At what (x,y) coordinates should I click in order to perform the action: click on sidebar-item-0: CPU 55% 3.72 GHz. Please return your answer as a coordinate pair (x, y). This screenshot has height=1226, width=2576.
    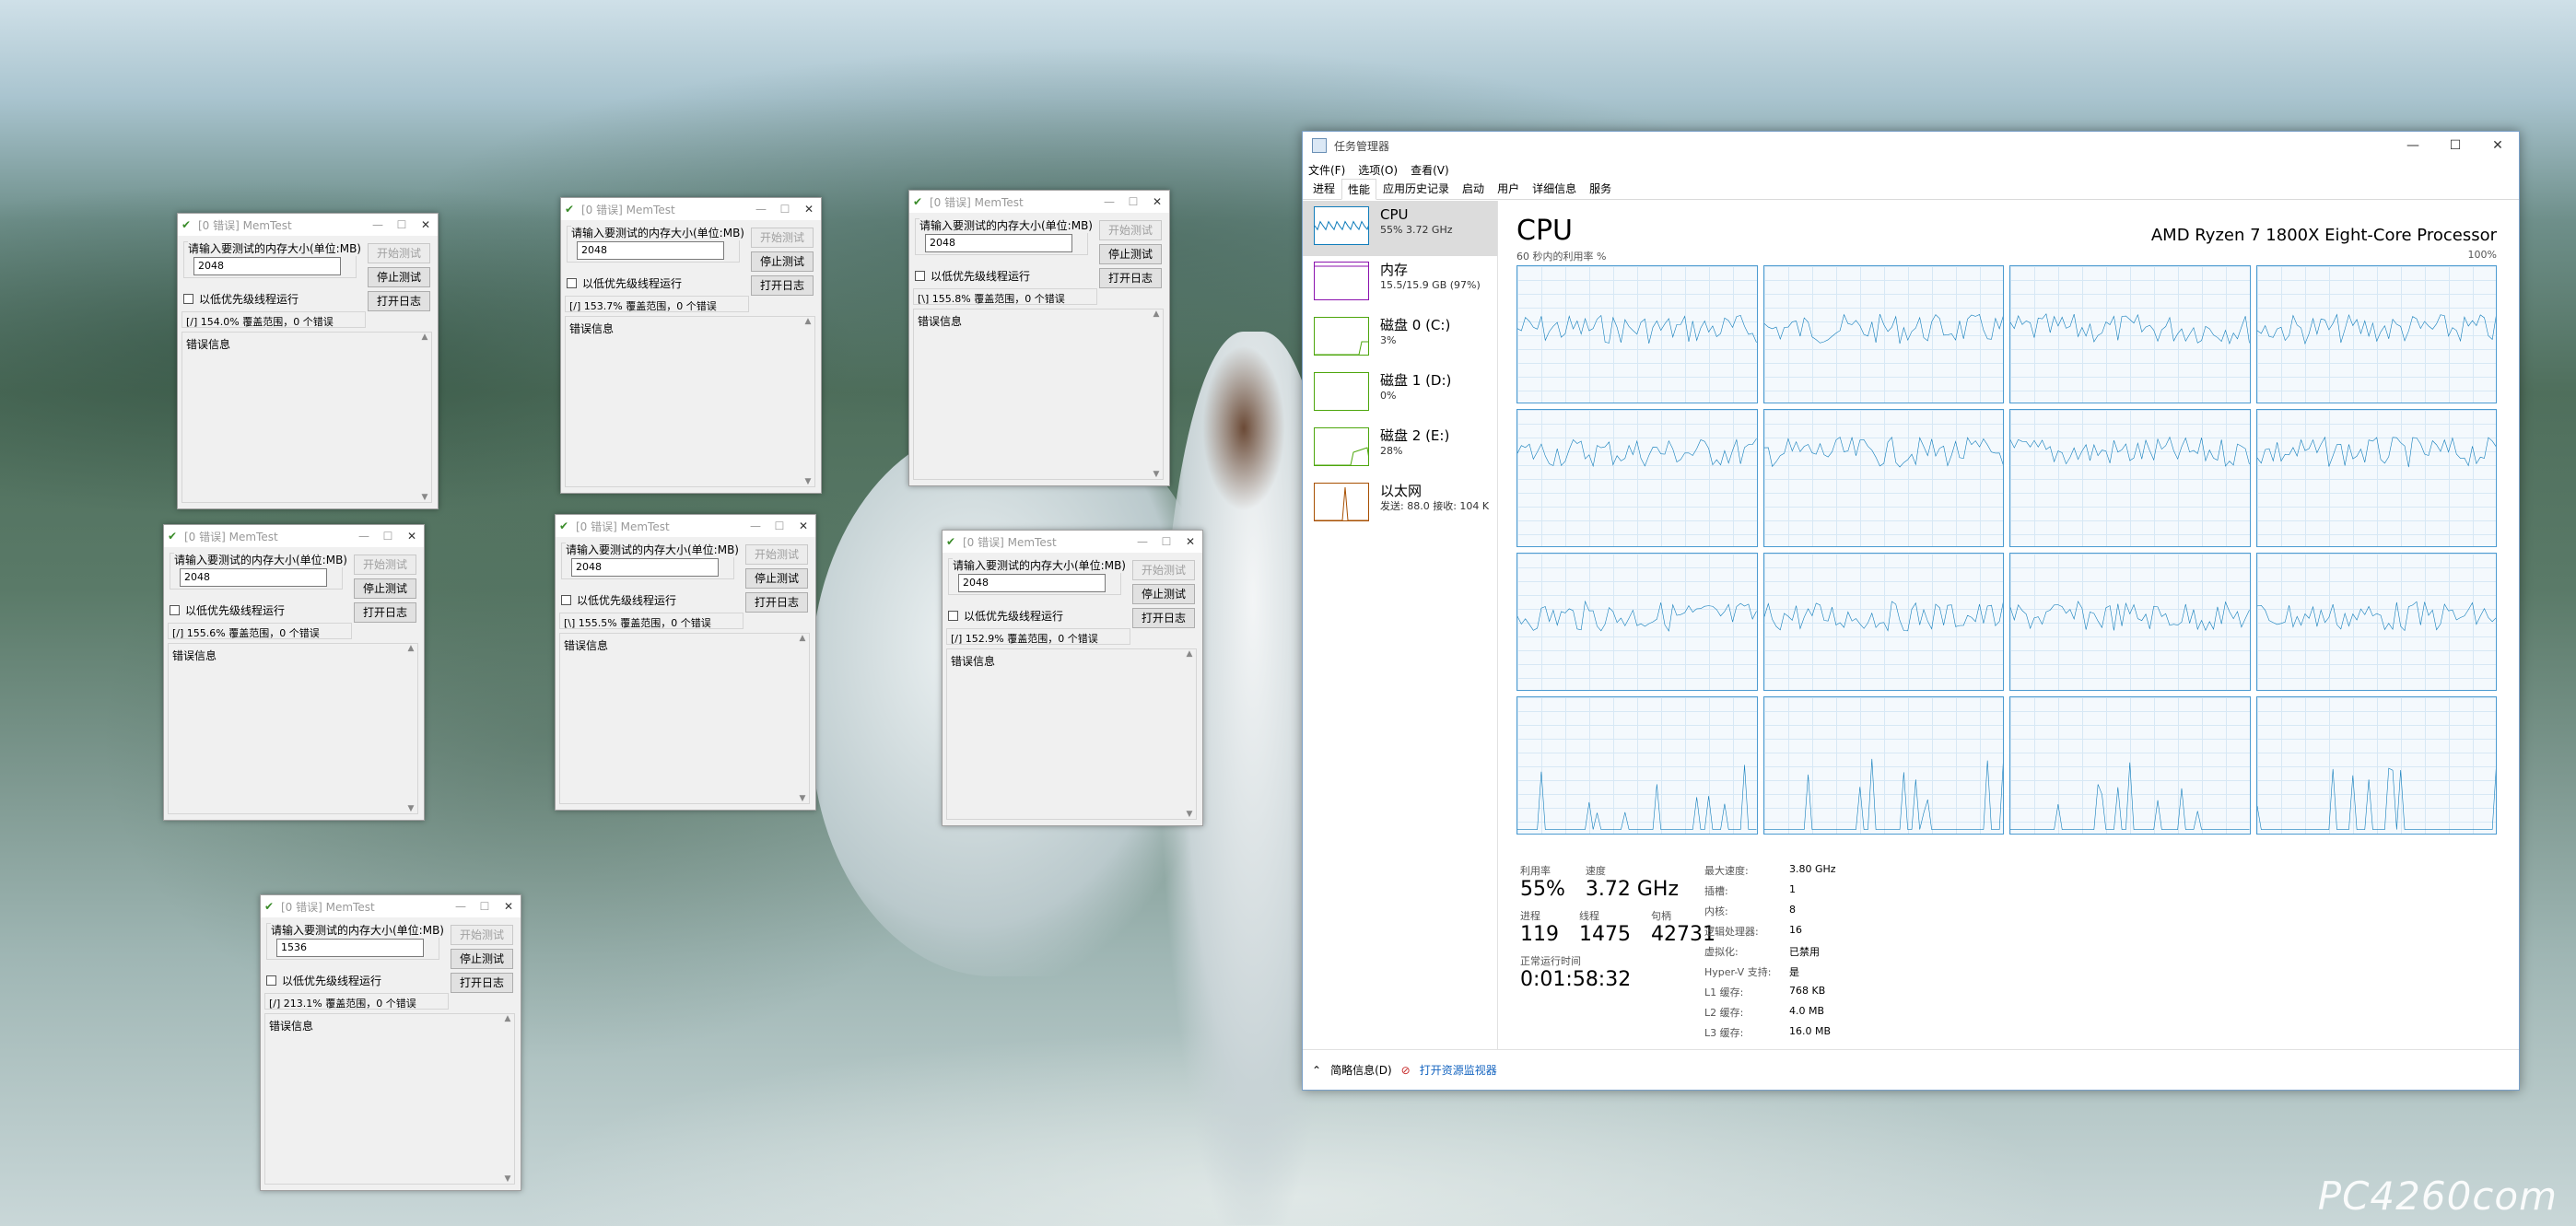
    Looking at the image, I should click on (1400, 228).